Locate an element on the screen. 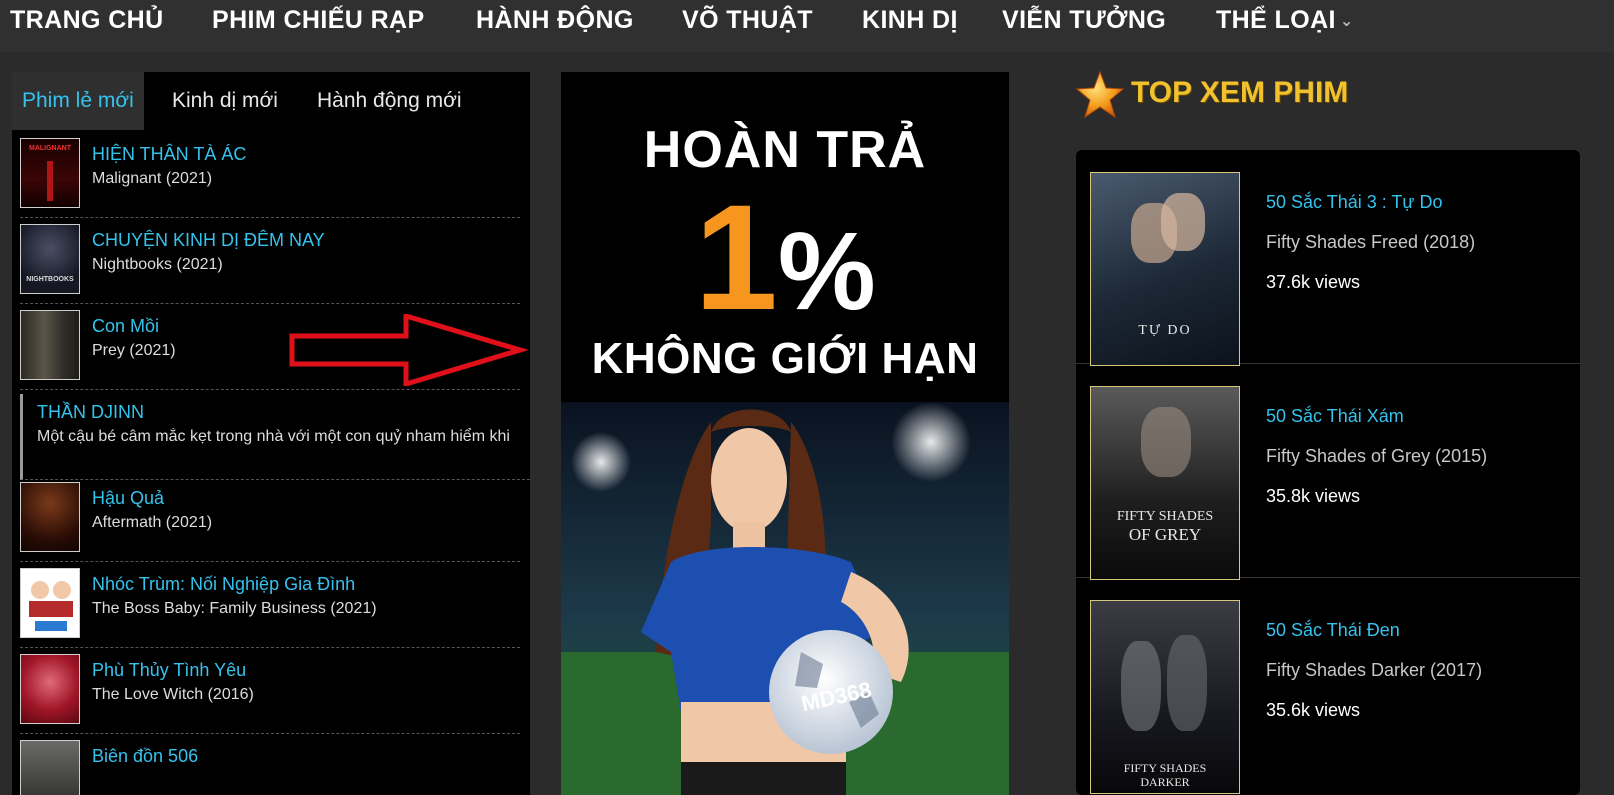  movie-subtitle: Malignant (2021) is located at coordinates (152, 178).